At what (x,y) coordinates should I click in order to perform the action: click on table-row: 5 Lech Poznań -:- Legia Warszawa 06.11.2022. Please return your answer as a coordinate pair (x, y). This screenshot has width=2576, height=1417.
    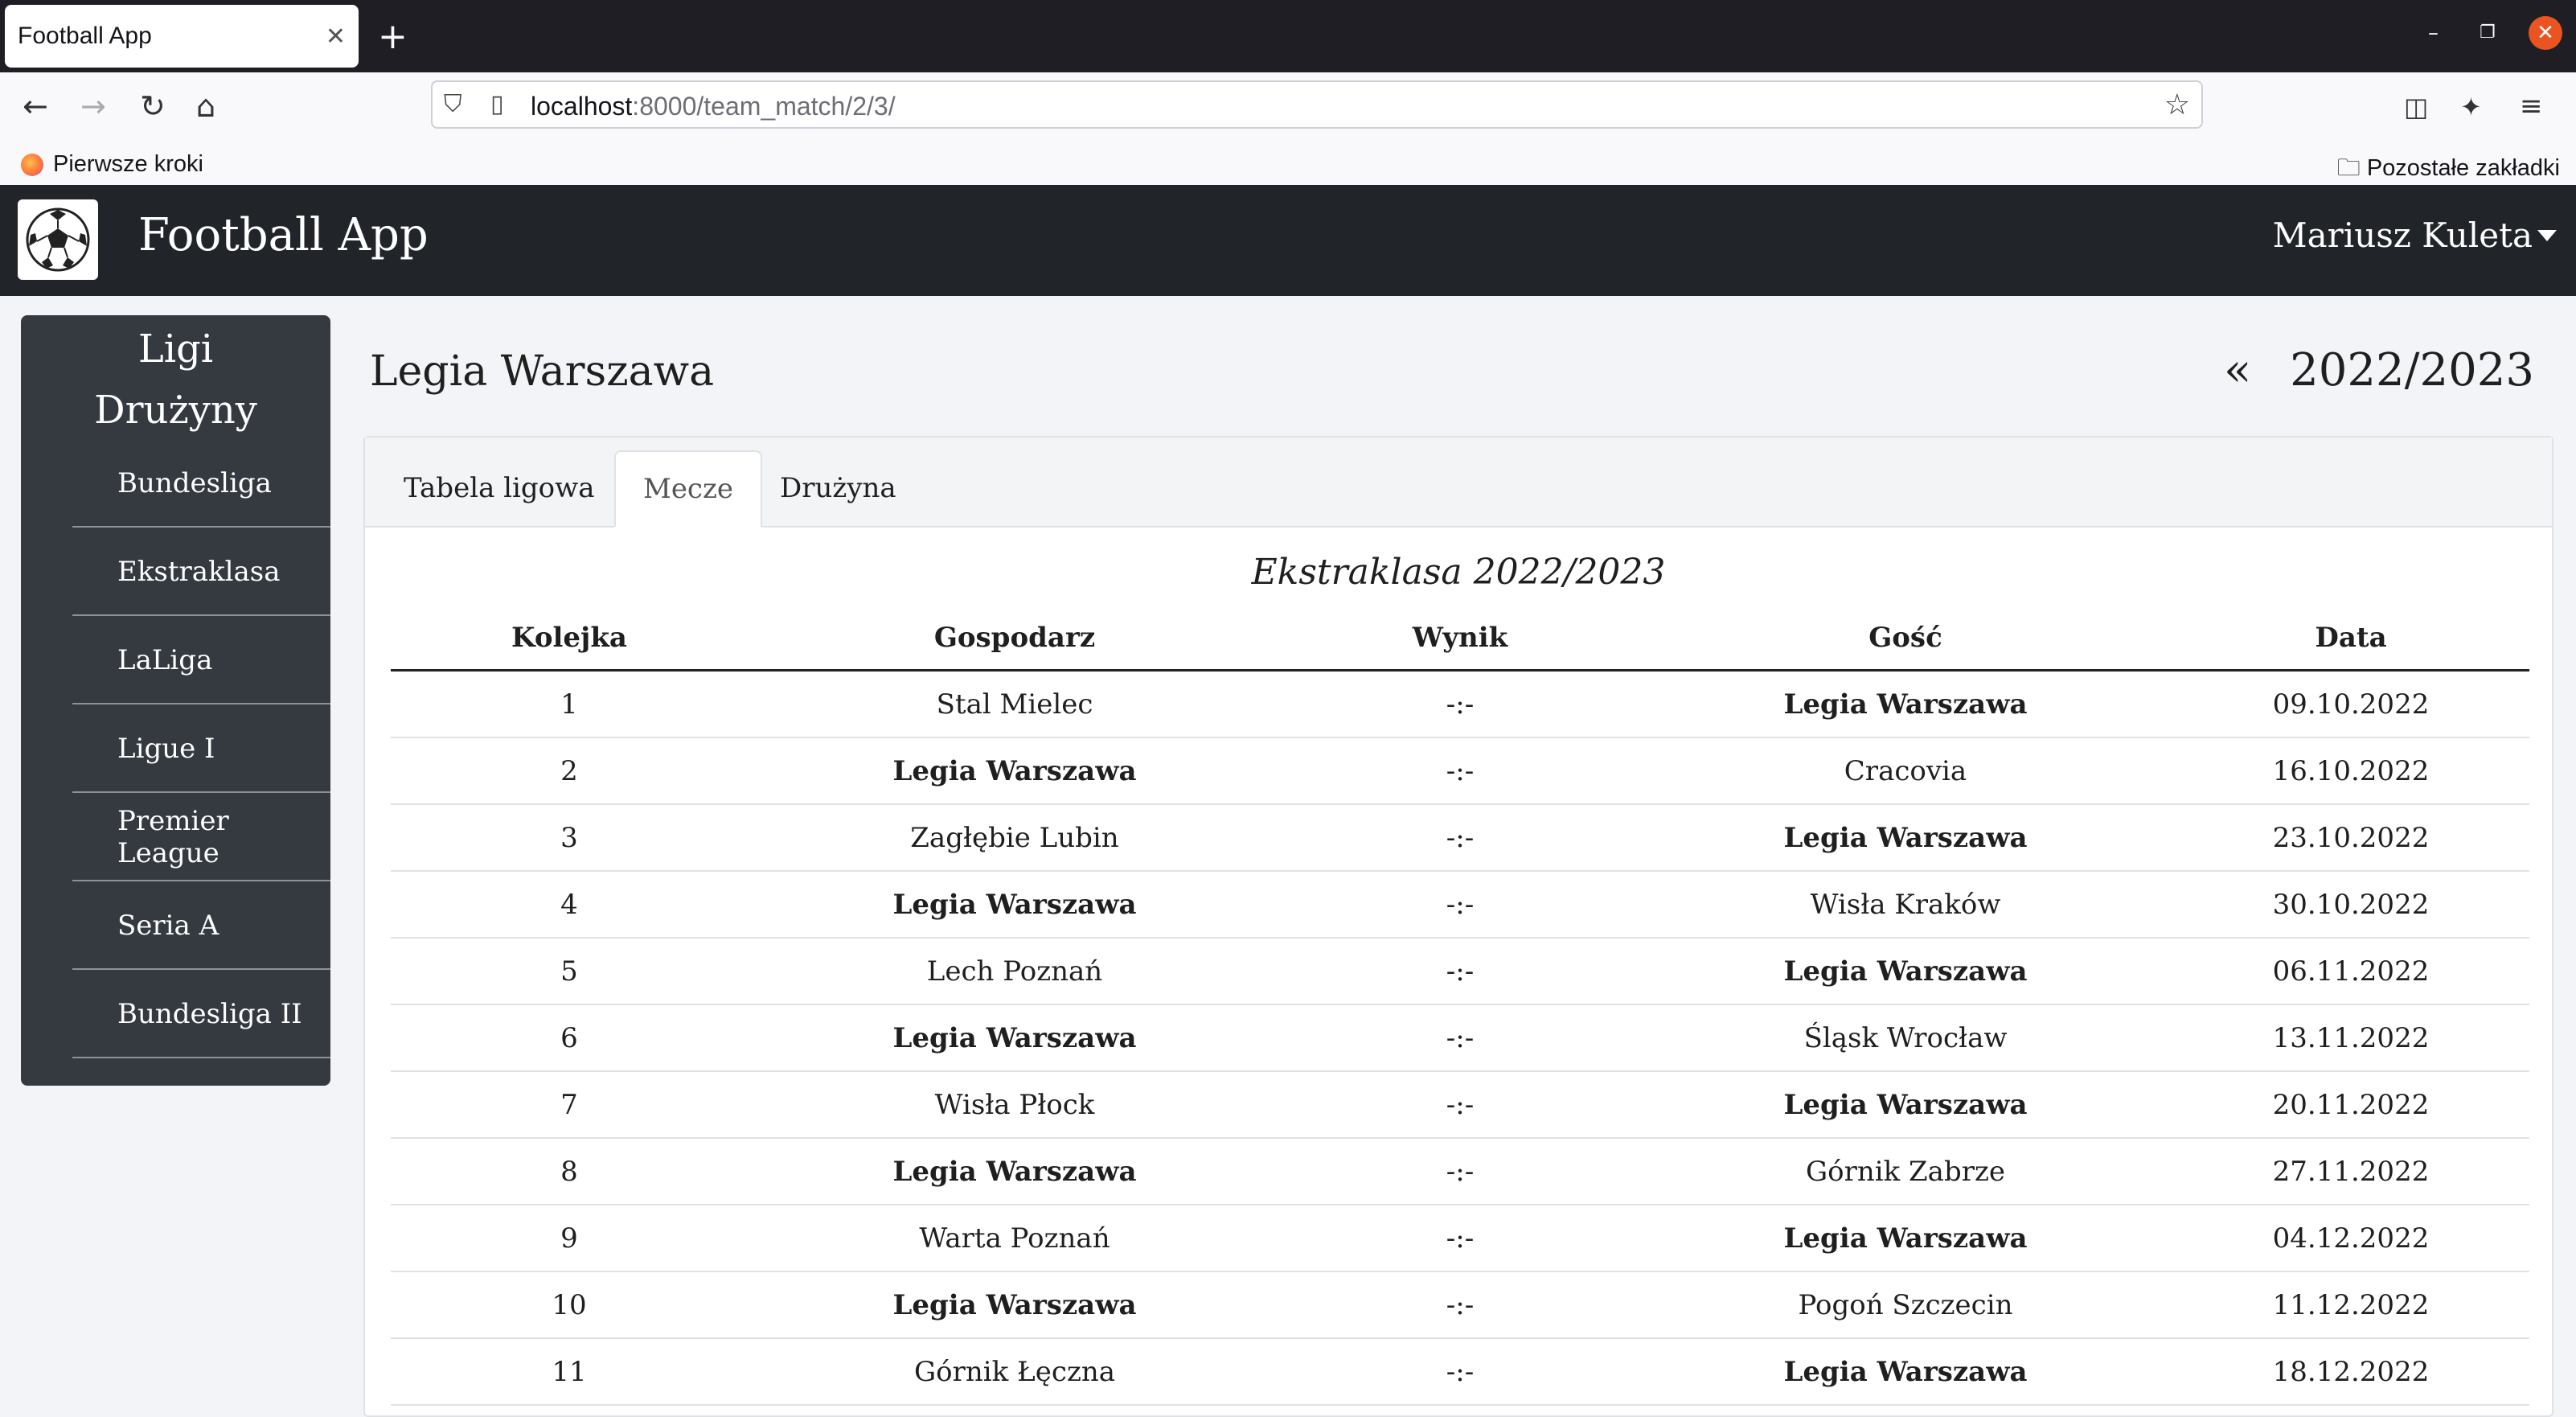
    Looking at the image, I should click on (1460, 971).